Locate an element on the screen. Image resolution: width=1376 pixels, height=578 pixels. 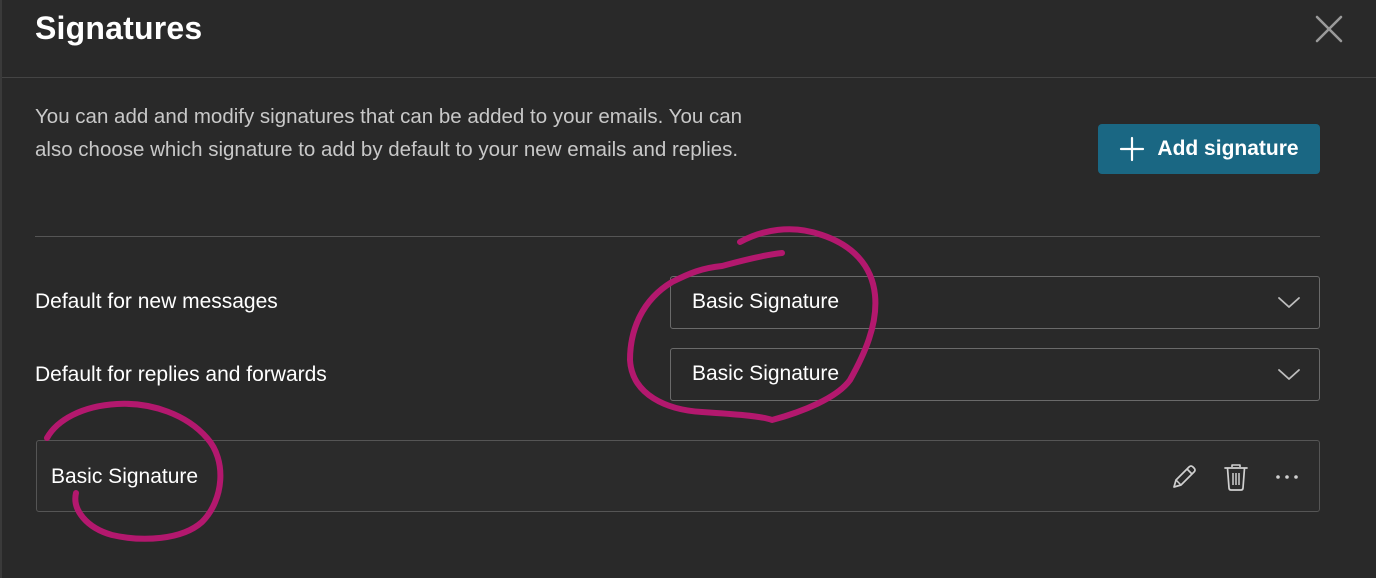
add-signature-button: Add signature is located at coordinates (1209, 149).